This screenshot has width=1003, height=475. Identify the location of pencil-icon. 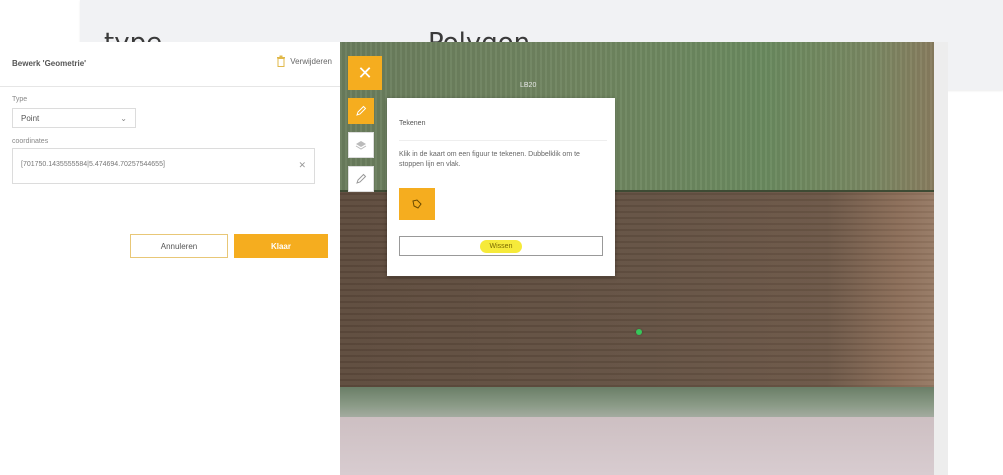
(361, 110).